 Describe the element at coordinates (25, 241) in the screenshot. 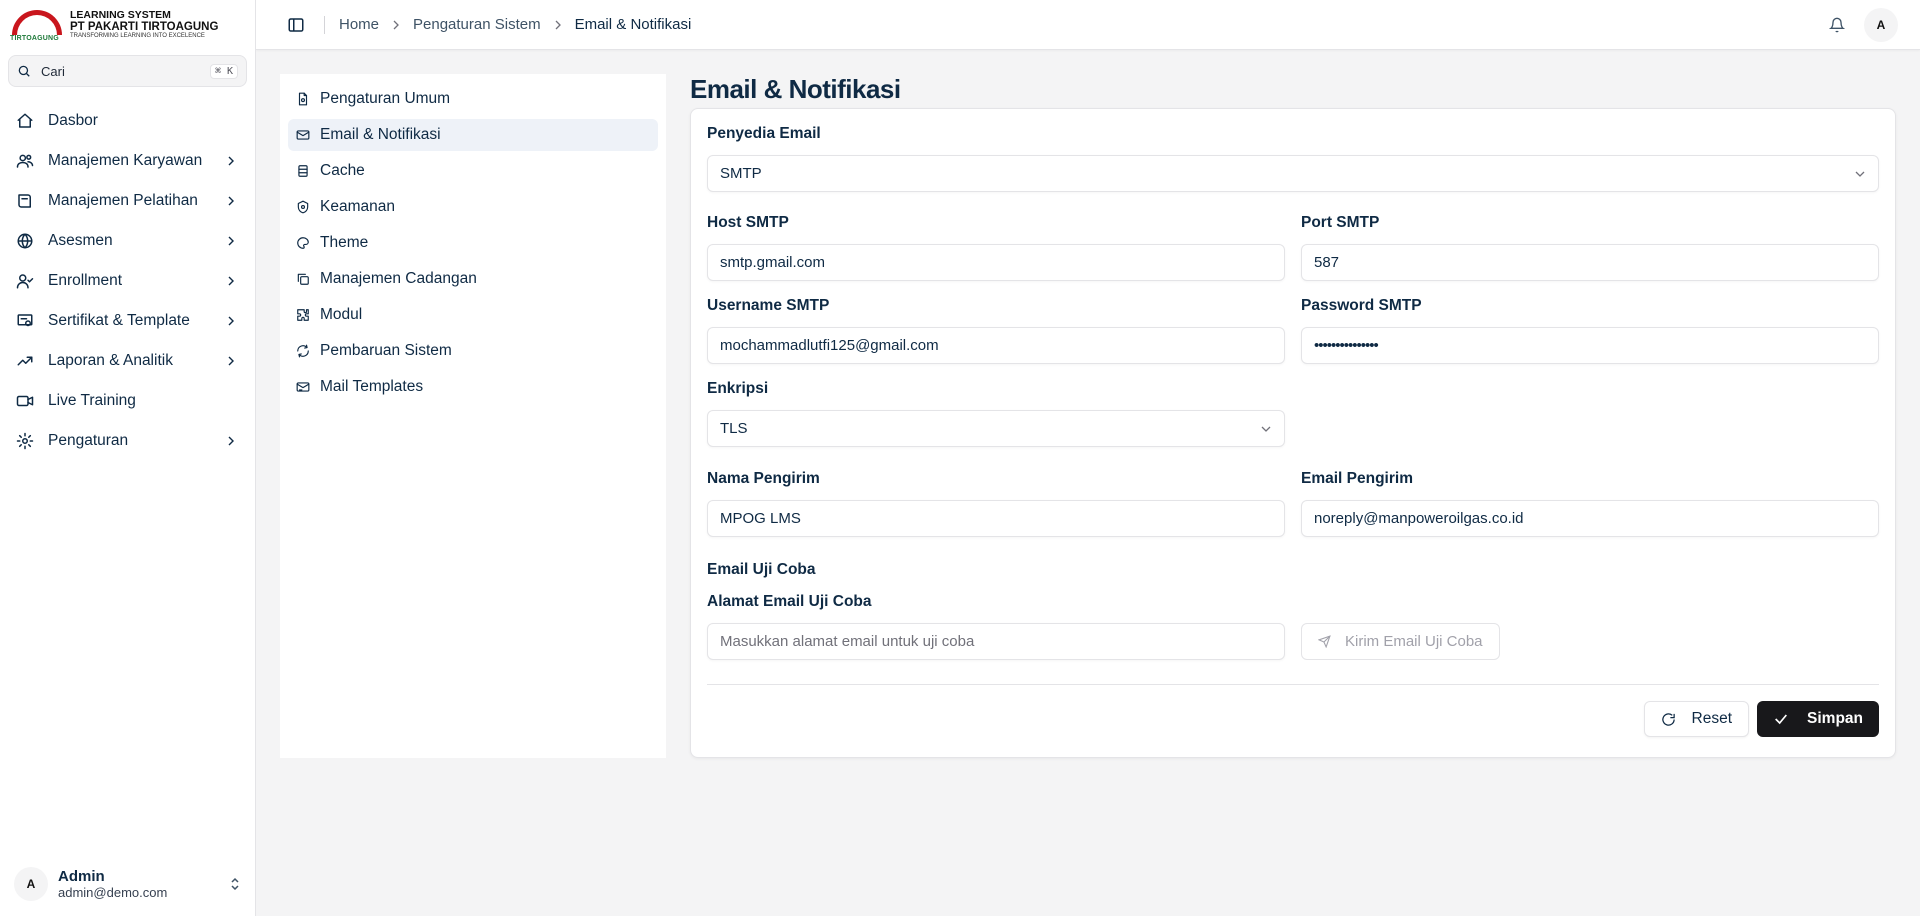

I see `award-icon` at that location.